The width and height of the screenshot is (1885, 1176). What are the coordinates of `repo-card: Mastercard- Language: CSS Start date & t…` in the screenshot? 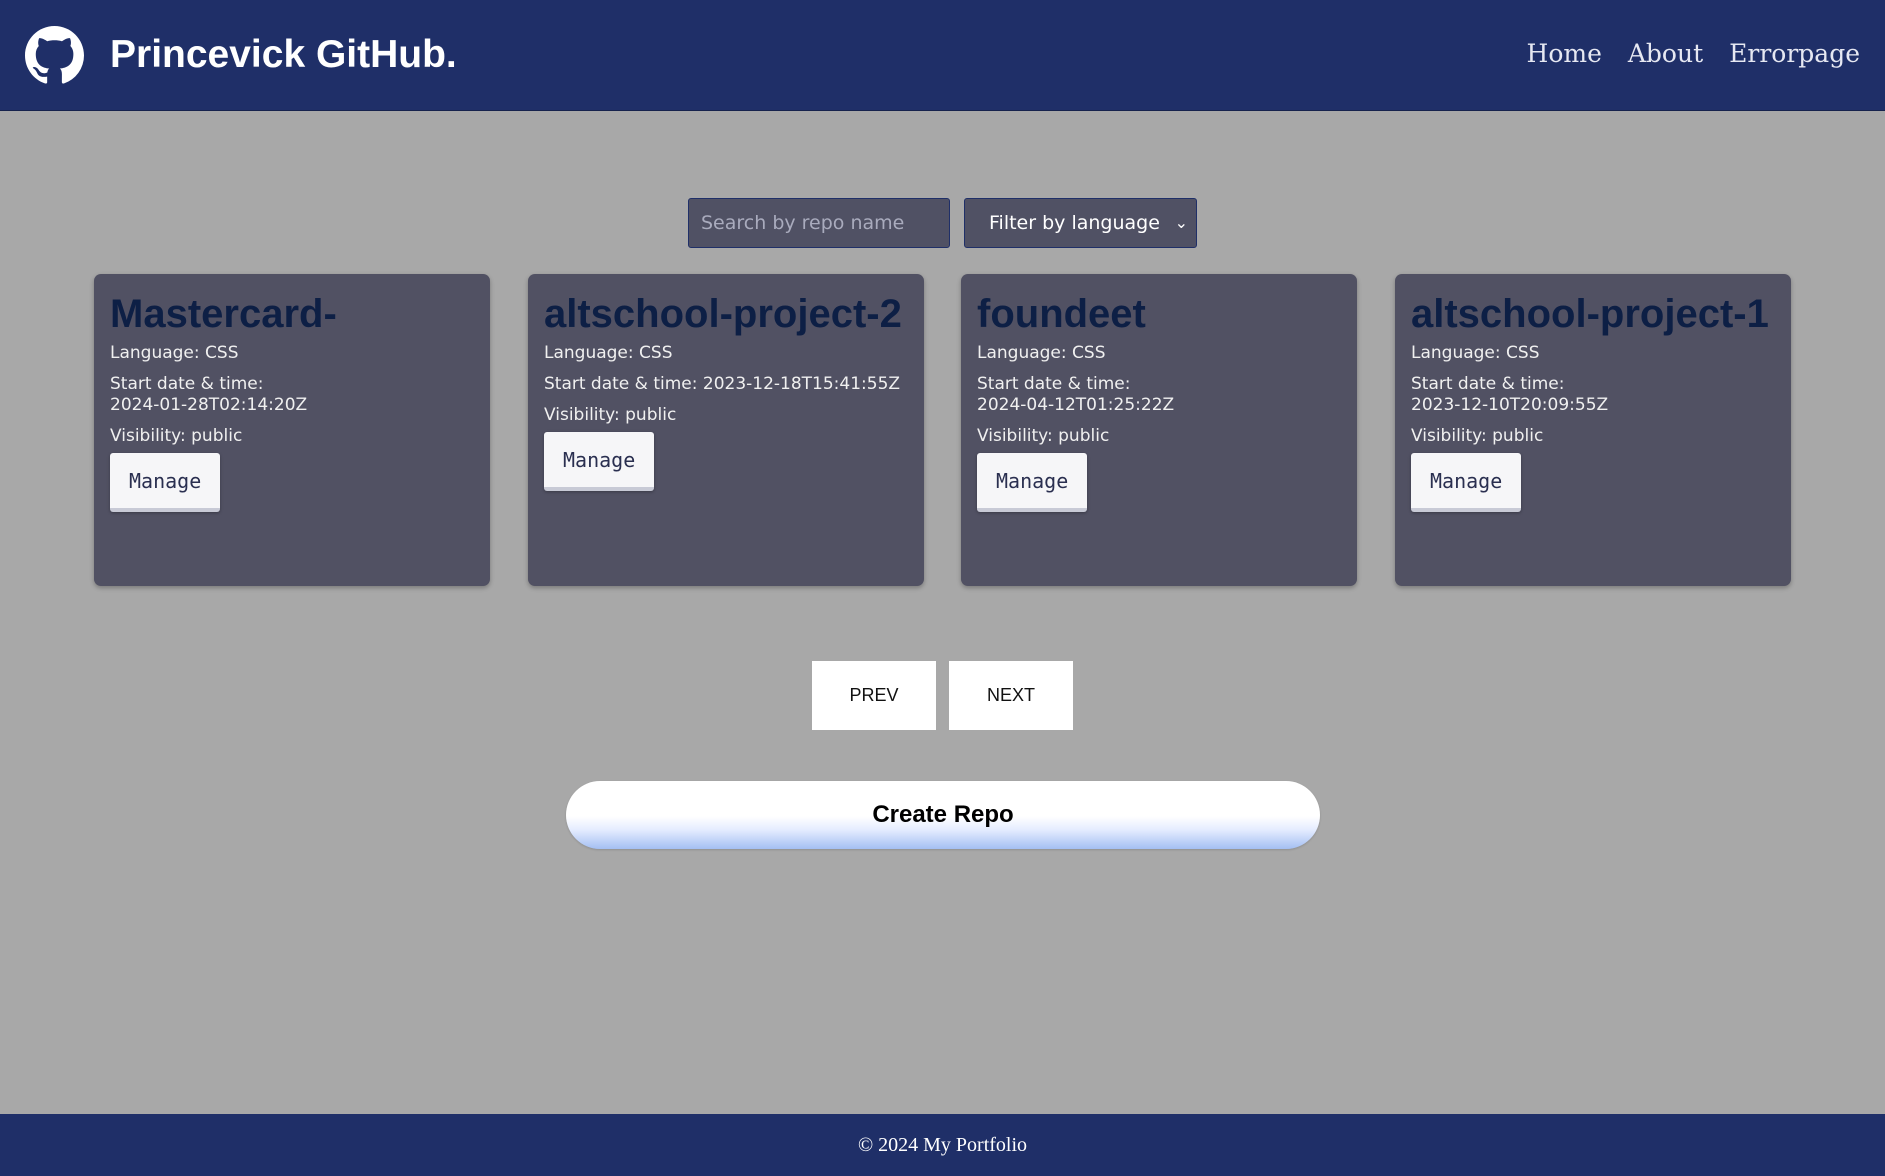 It's located at (292, 430).